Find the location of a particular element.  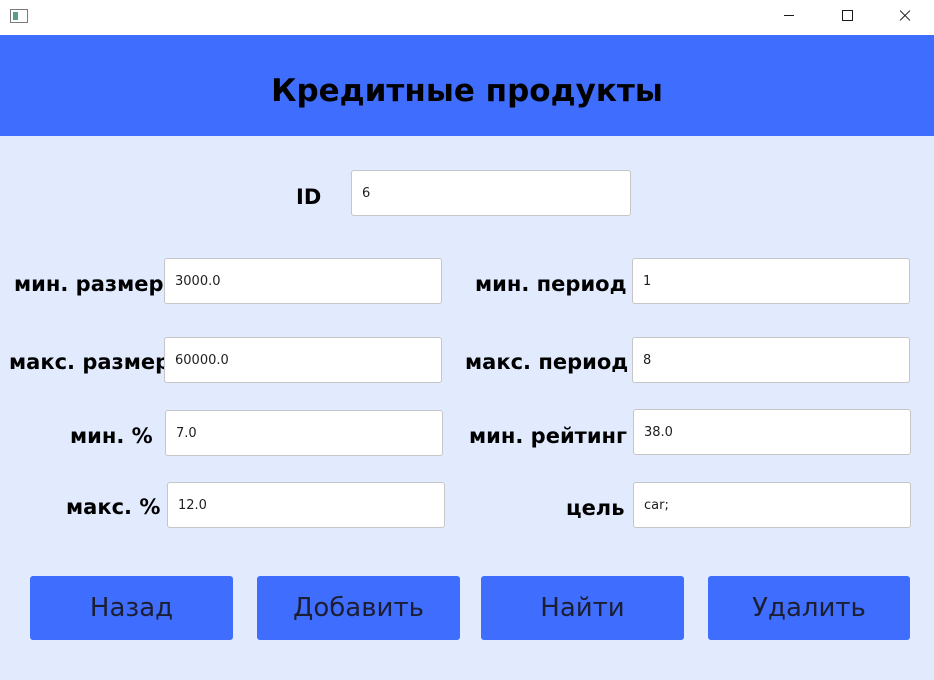

id-label: ID is located at coordinates (309, 197).